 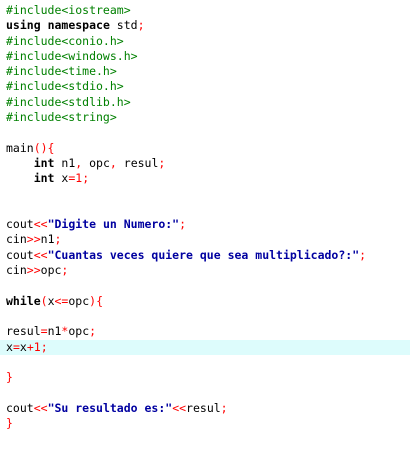 What do you see at coordinates (113, 224) in the screenshot?
I see `code-token: "Digite un Numero:"` at bounding box center [113, 224].